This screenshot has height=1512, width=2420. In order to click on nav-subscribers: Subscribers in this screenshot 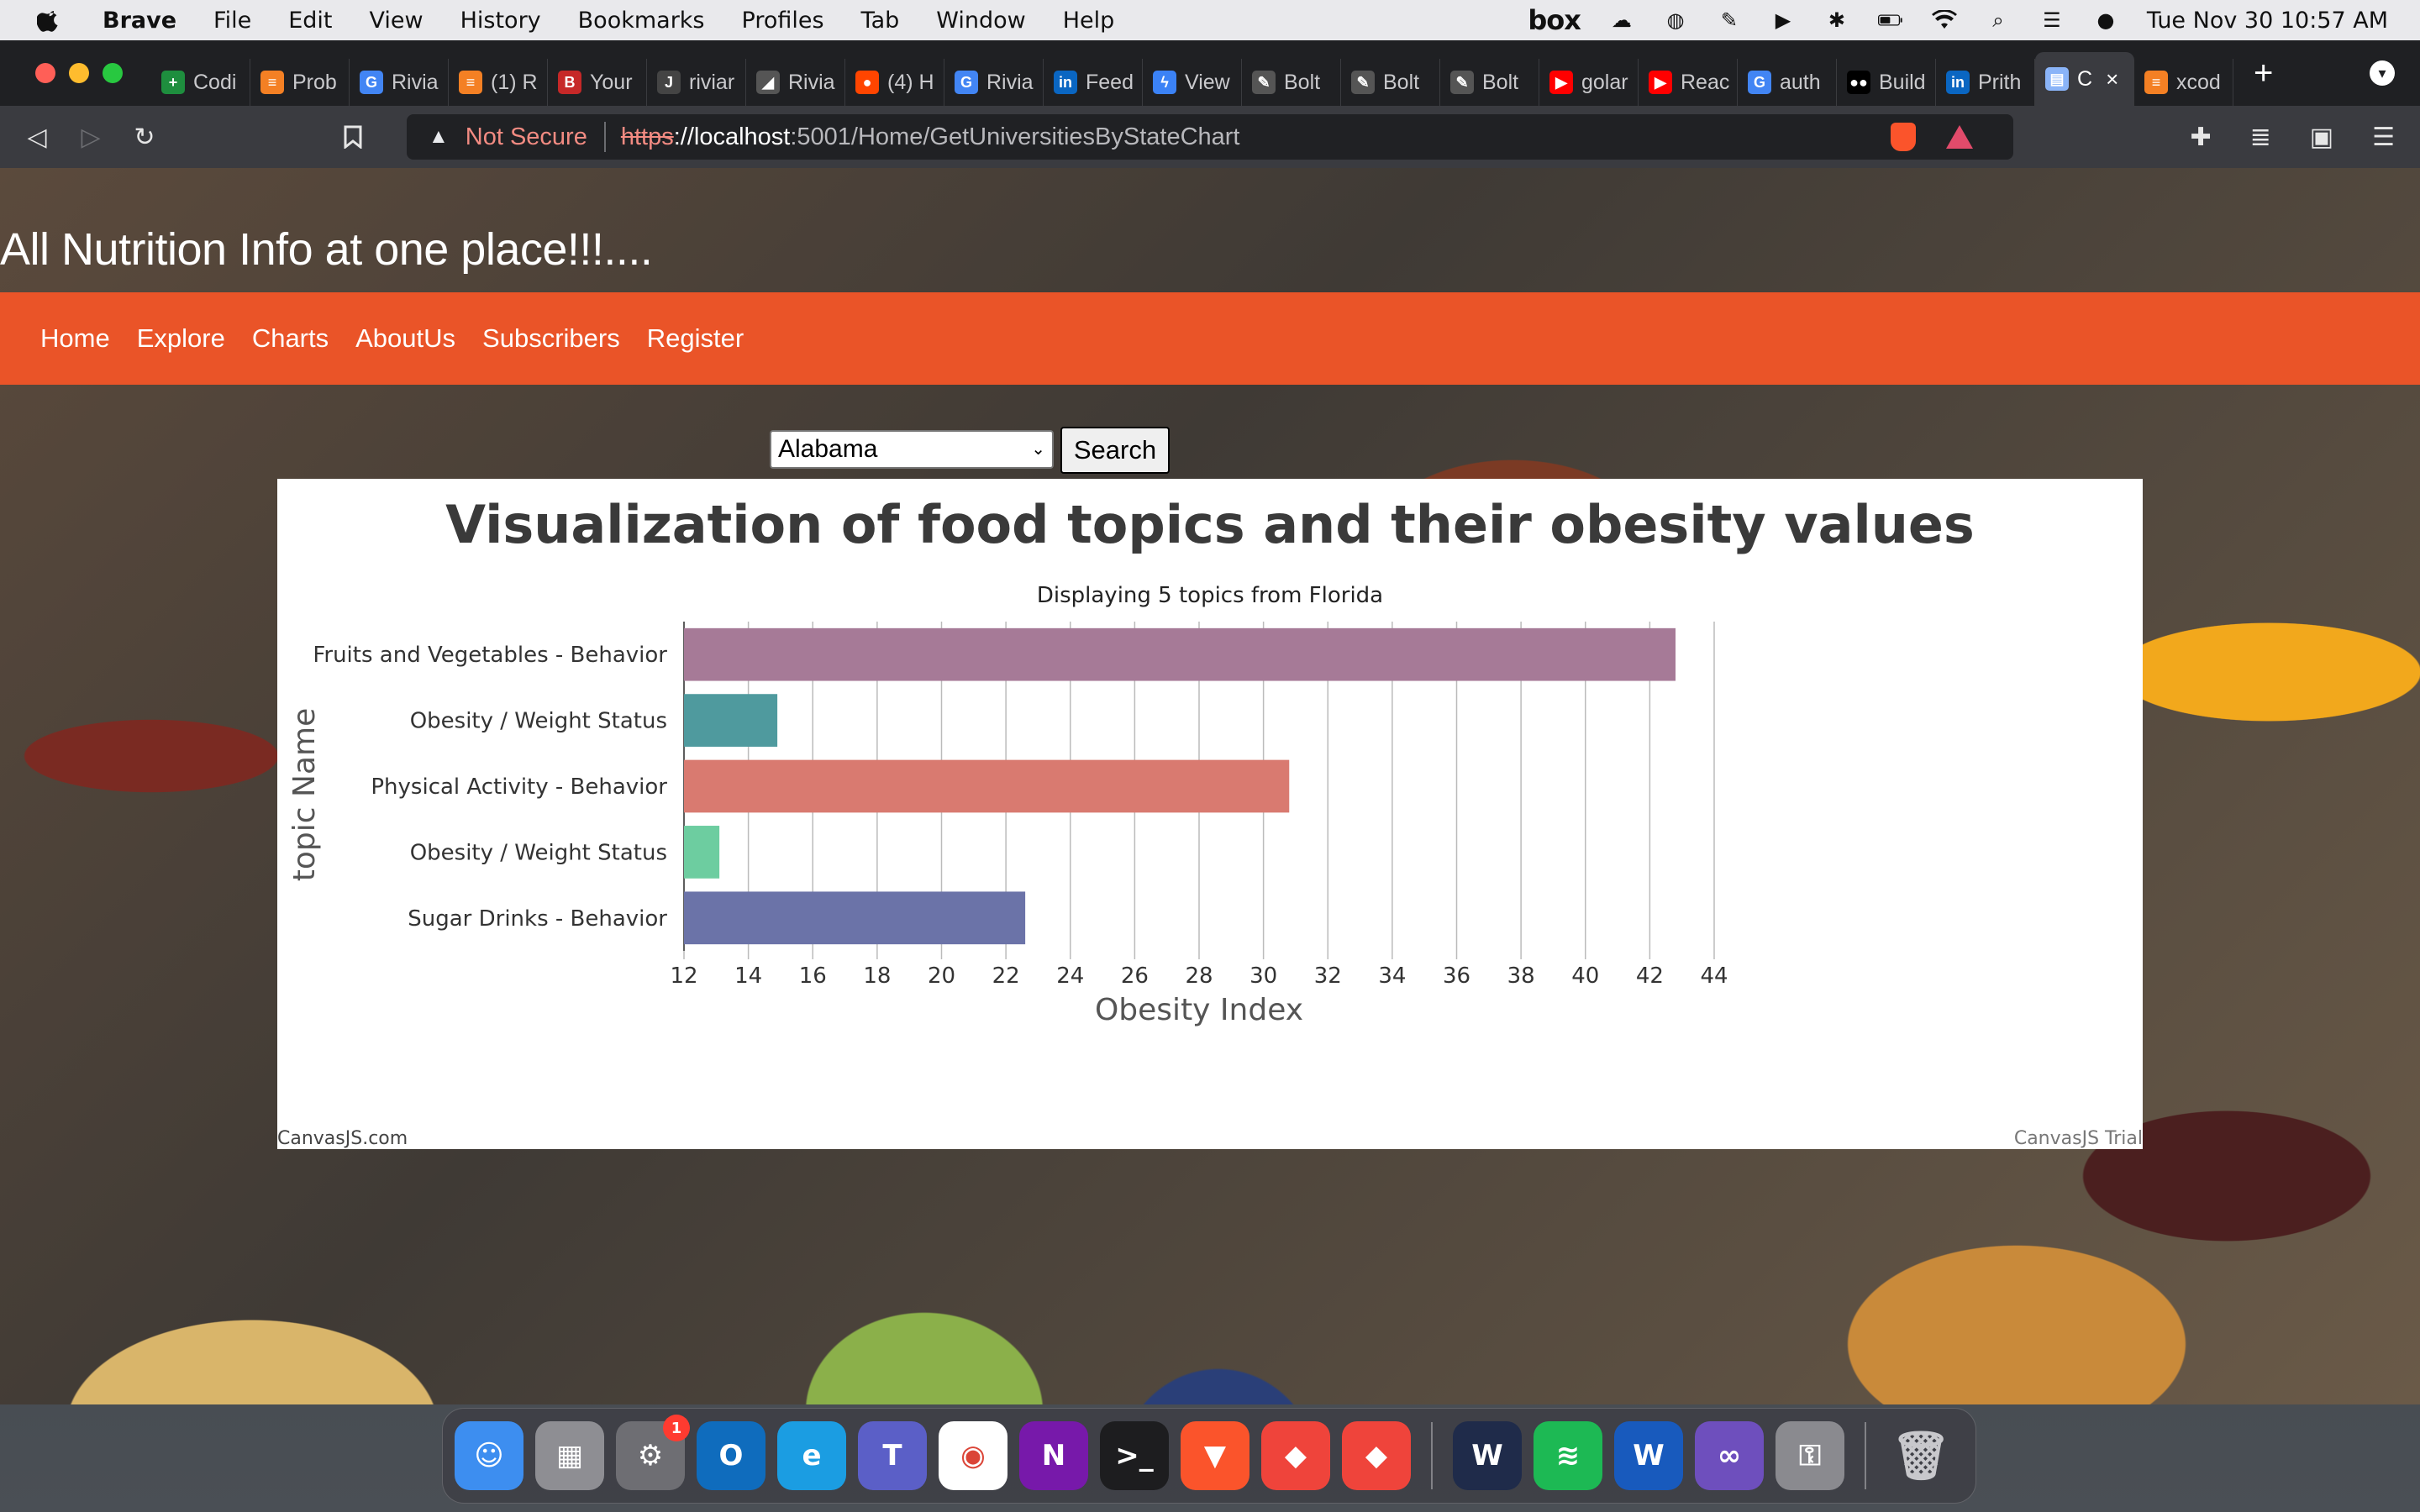, I will do `click(551, 338)`.